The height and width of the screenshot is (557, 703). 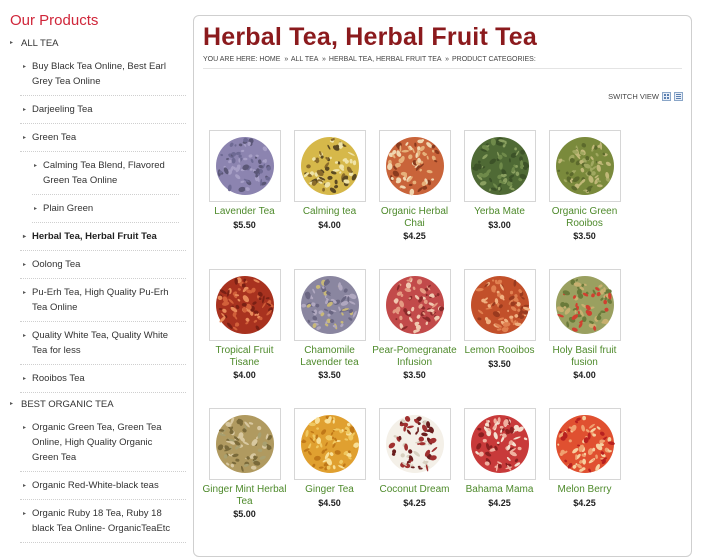 I want to click on product-name-link: Bahama Mama, so click(x=499, y=490).